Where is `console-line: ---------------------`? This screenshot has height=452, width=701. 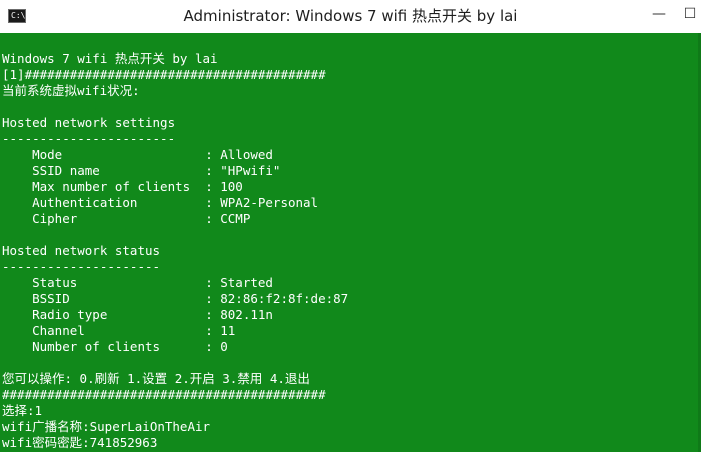
console-line: --------------------- is located at coordinates (81, 266).